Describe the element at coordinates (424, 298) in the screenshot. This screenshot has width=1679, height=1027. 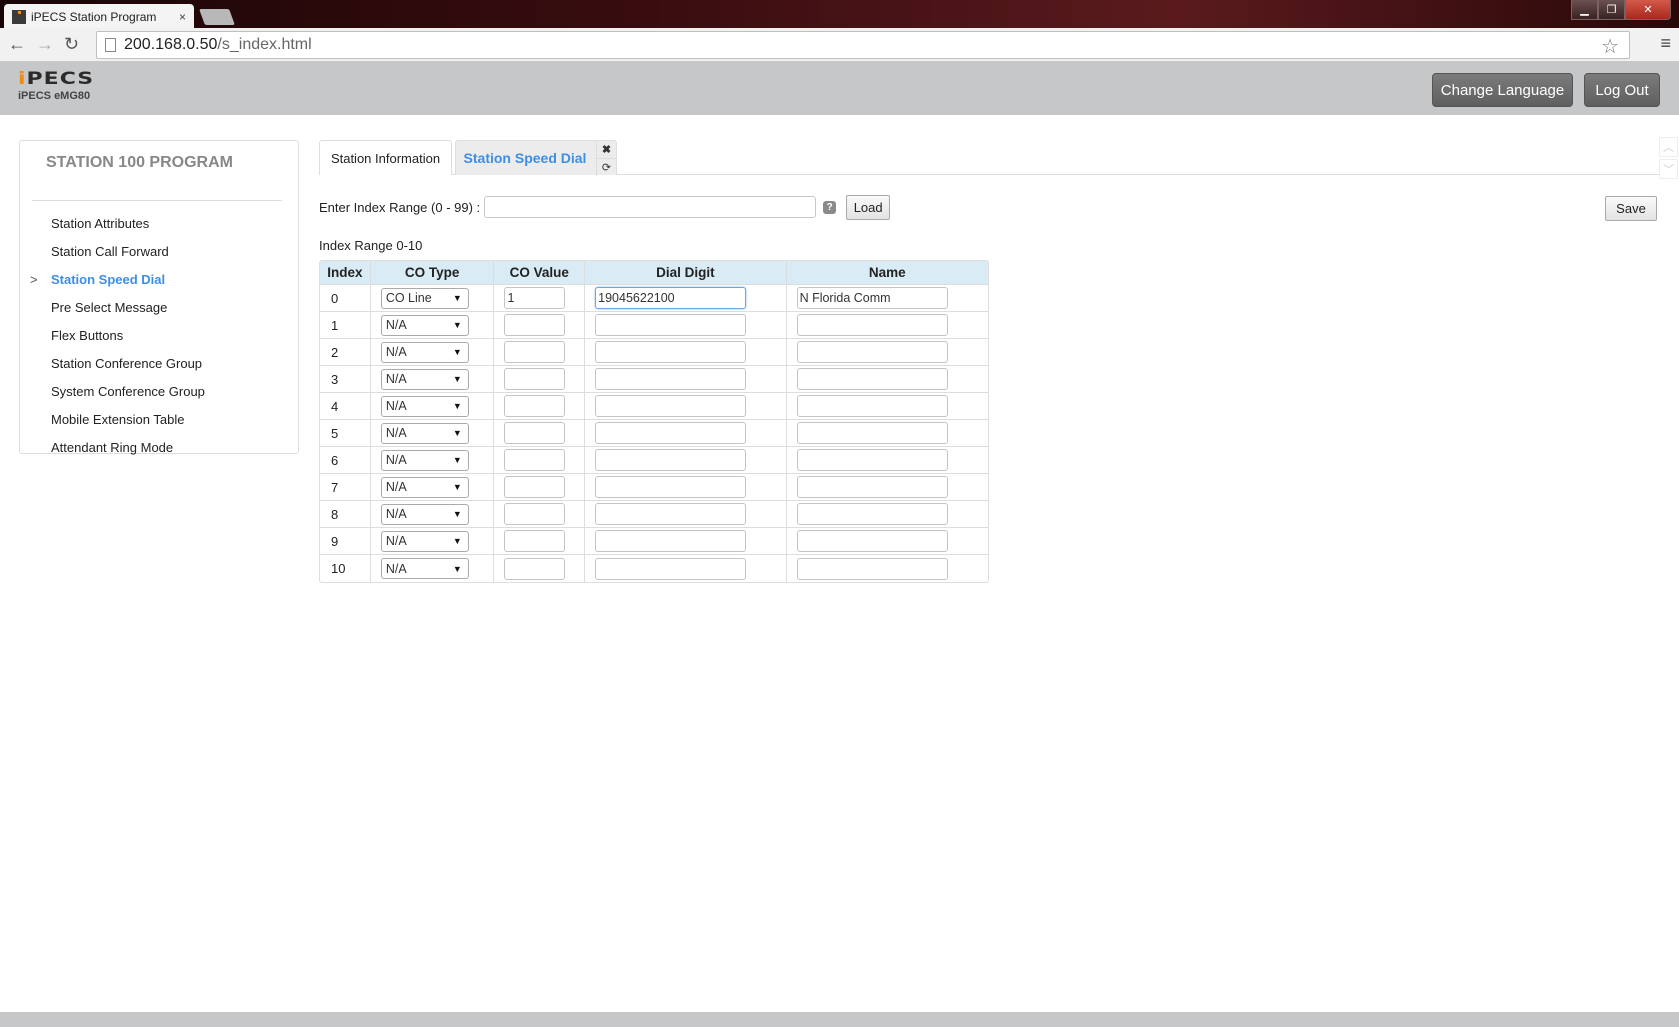
I see `co-type-select: CO Line ▼` at that location.